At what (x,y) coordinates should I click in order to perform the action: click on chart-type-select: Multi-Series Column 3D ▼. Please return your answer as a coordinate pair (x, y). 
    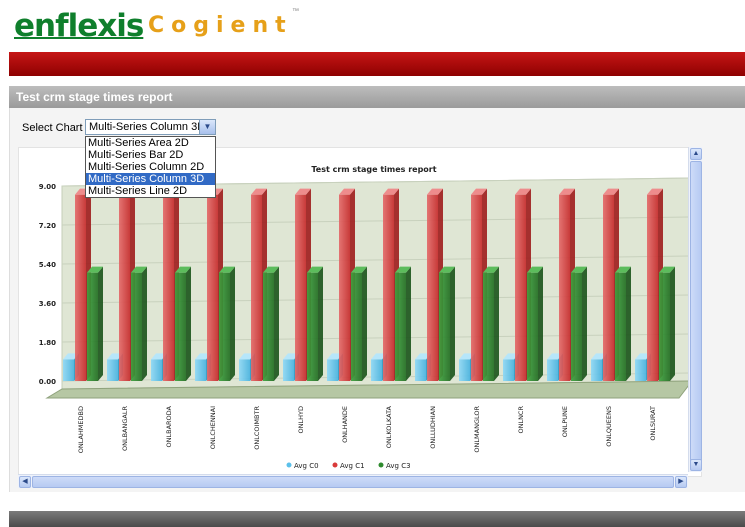
    Looking at the image, I should click on (150, 127).